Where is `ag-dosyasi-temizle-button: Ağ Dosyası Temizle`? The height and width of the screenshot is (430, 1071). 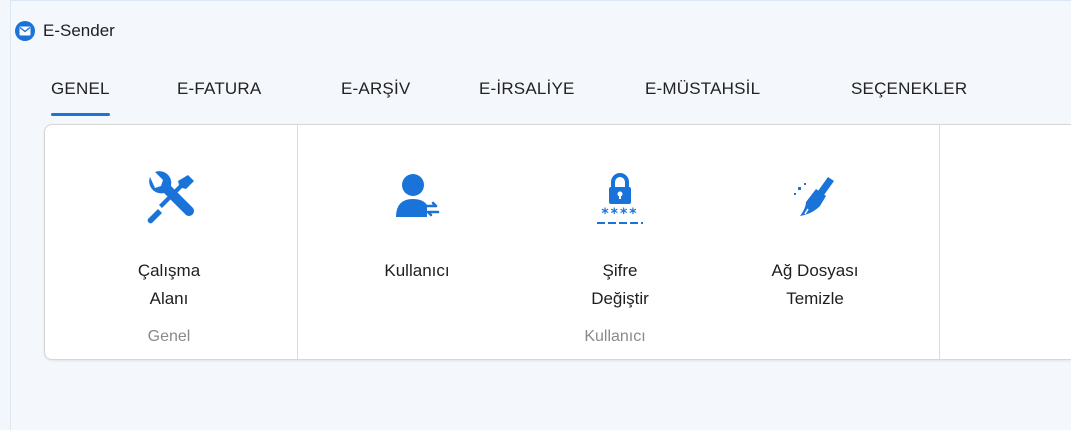
ag-dosyasi-temizle-button: Ağ Dosyası Temizle is located at coordinates (815, 219).